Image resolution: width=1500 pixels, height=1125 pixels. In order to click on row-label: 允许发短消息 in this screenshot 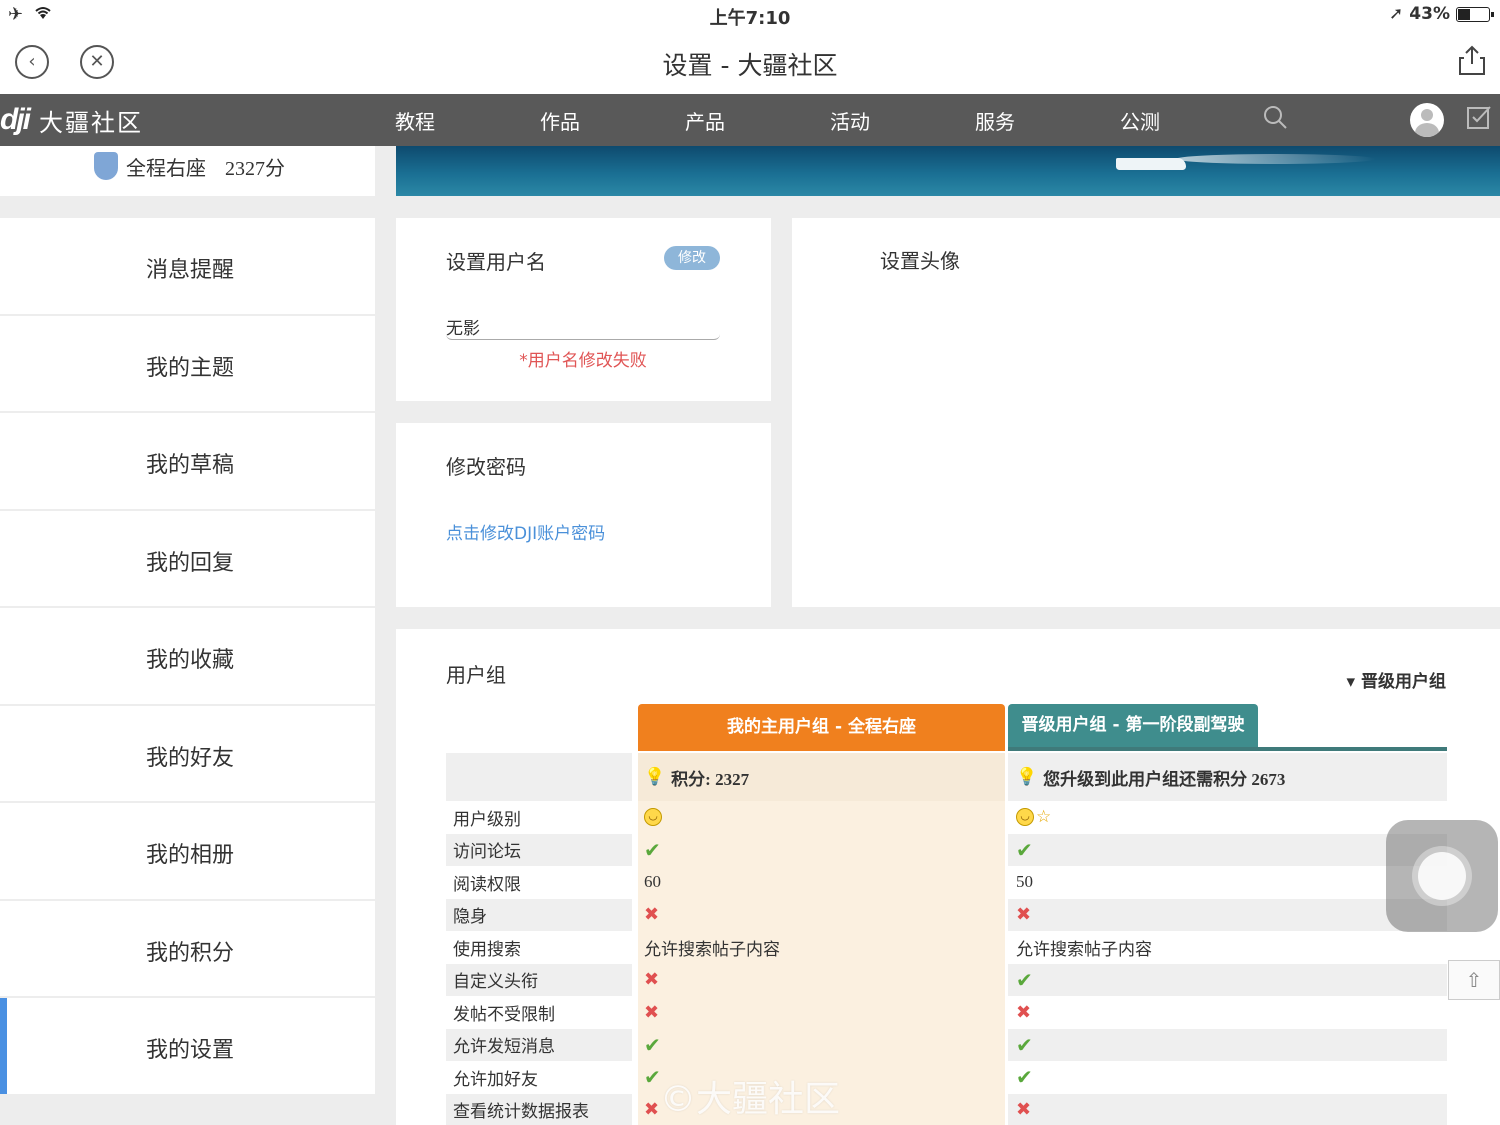, I will do `click(539, 1044)`.